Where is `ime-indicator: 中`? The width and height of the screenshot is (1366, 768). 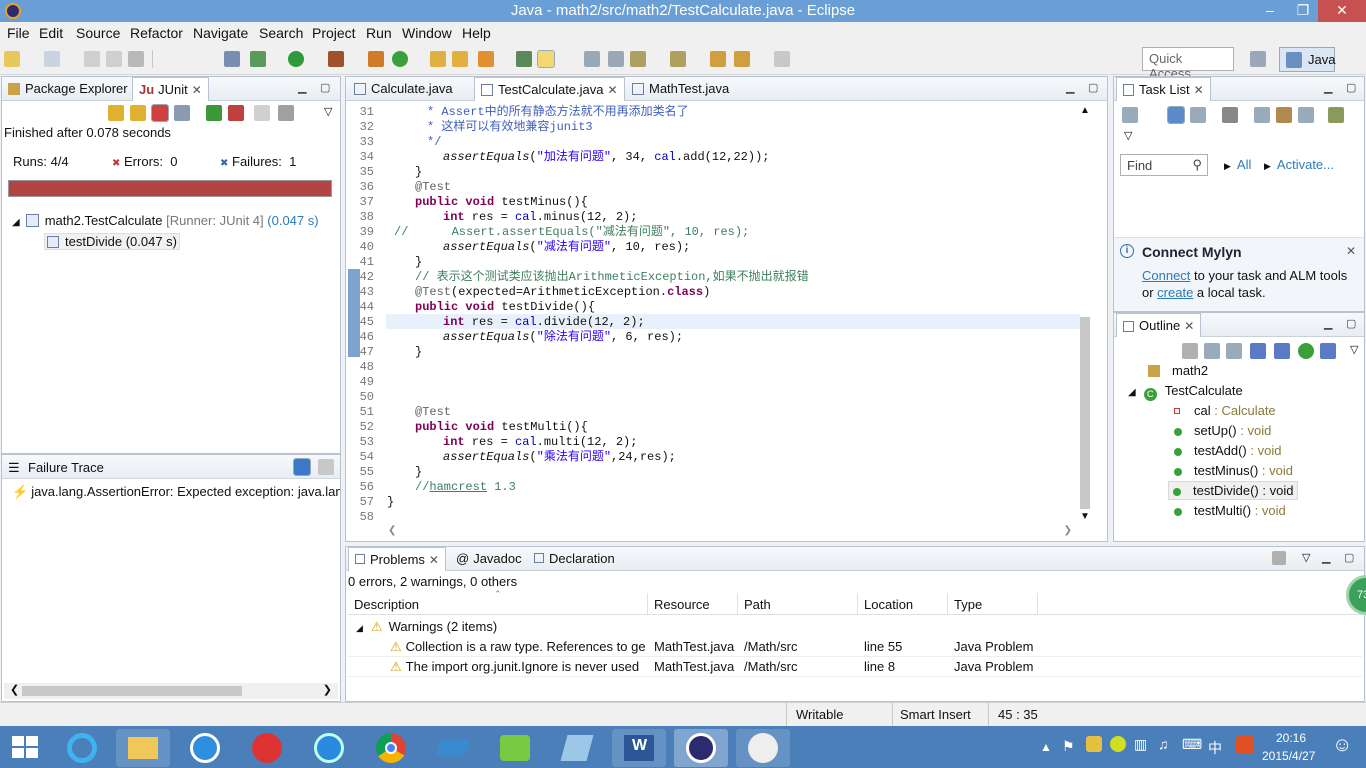
ime-indicator: 中 is located at coordinates (1215, 748).